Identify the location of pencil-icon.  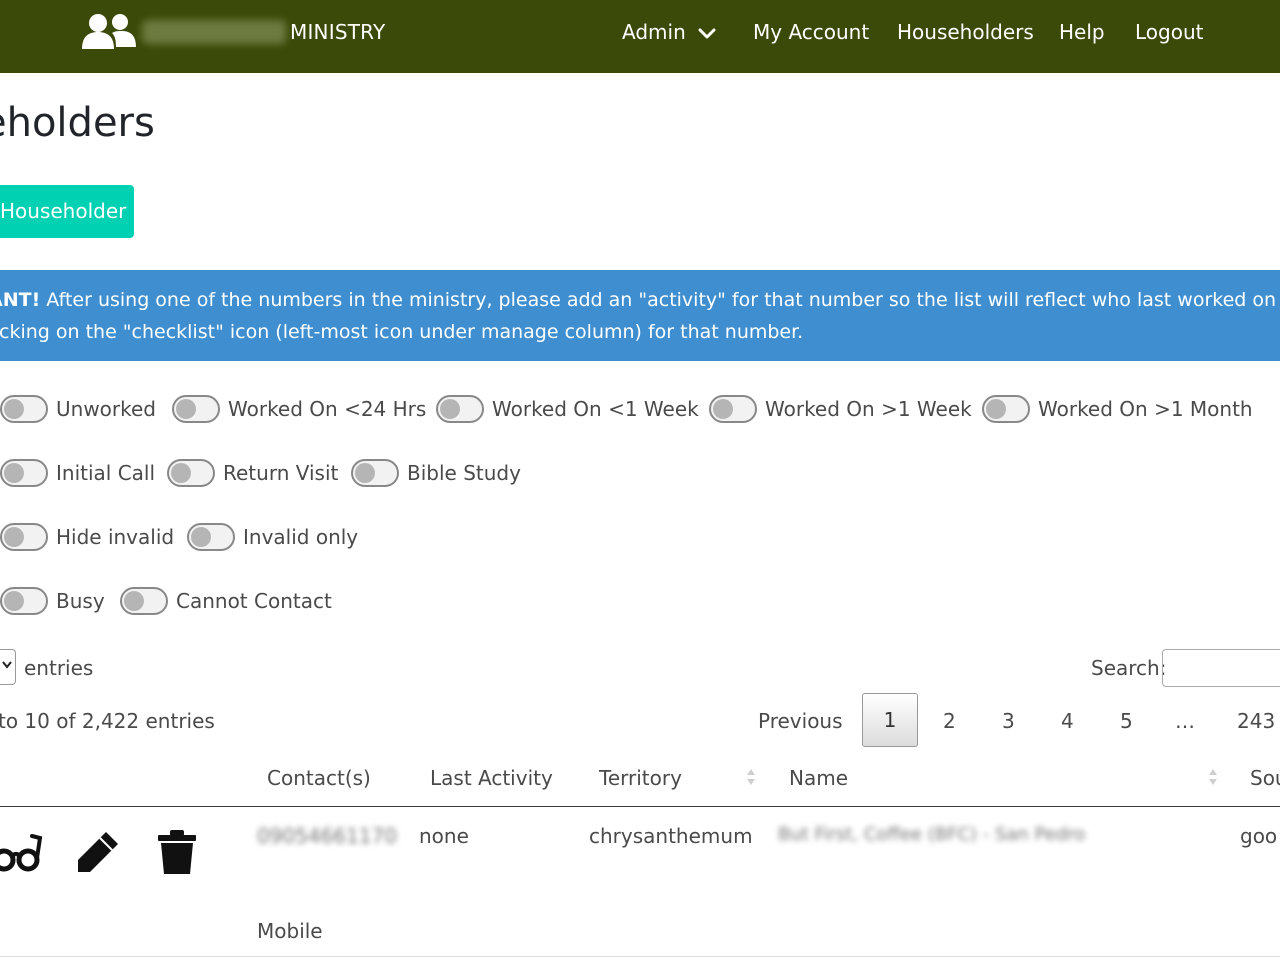
(98, 852).